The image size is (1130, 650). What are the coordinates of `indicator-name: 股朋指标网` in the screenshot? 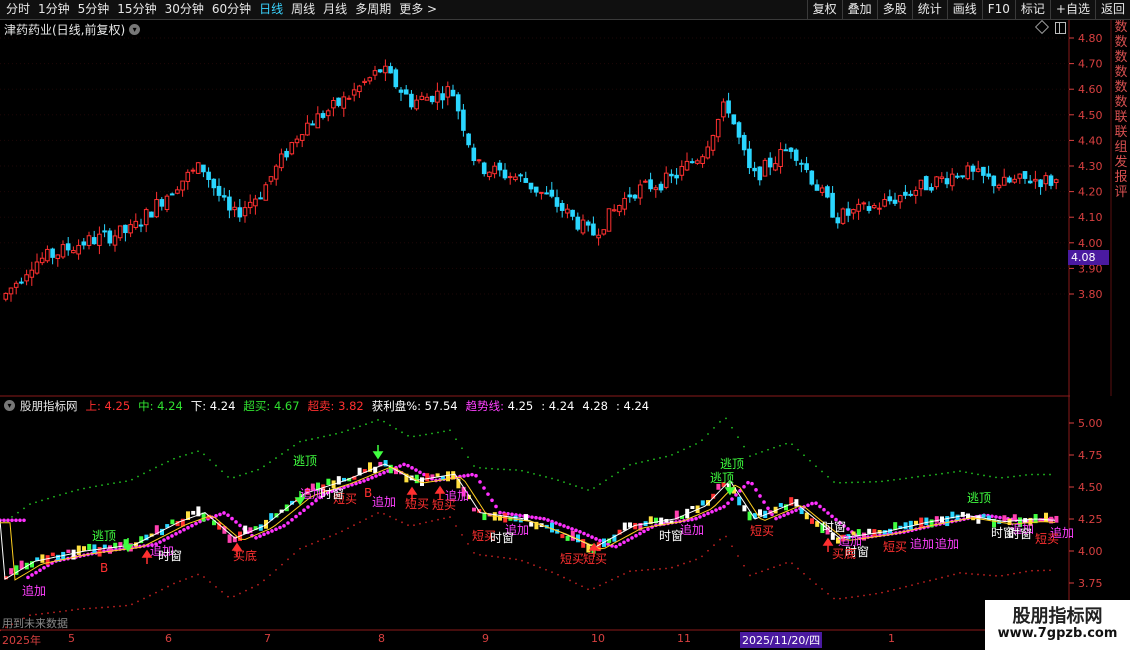 It's located at (49, 406).